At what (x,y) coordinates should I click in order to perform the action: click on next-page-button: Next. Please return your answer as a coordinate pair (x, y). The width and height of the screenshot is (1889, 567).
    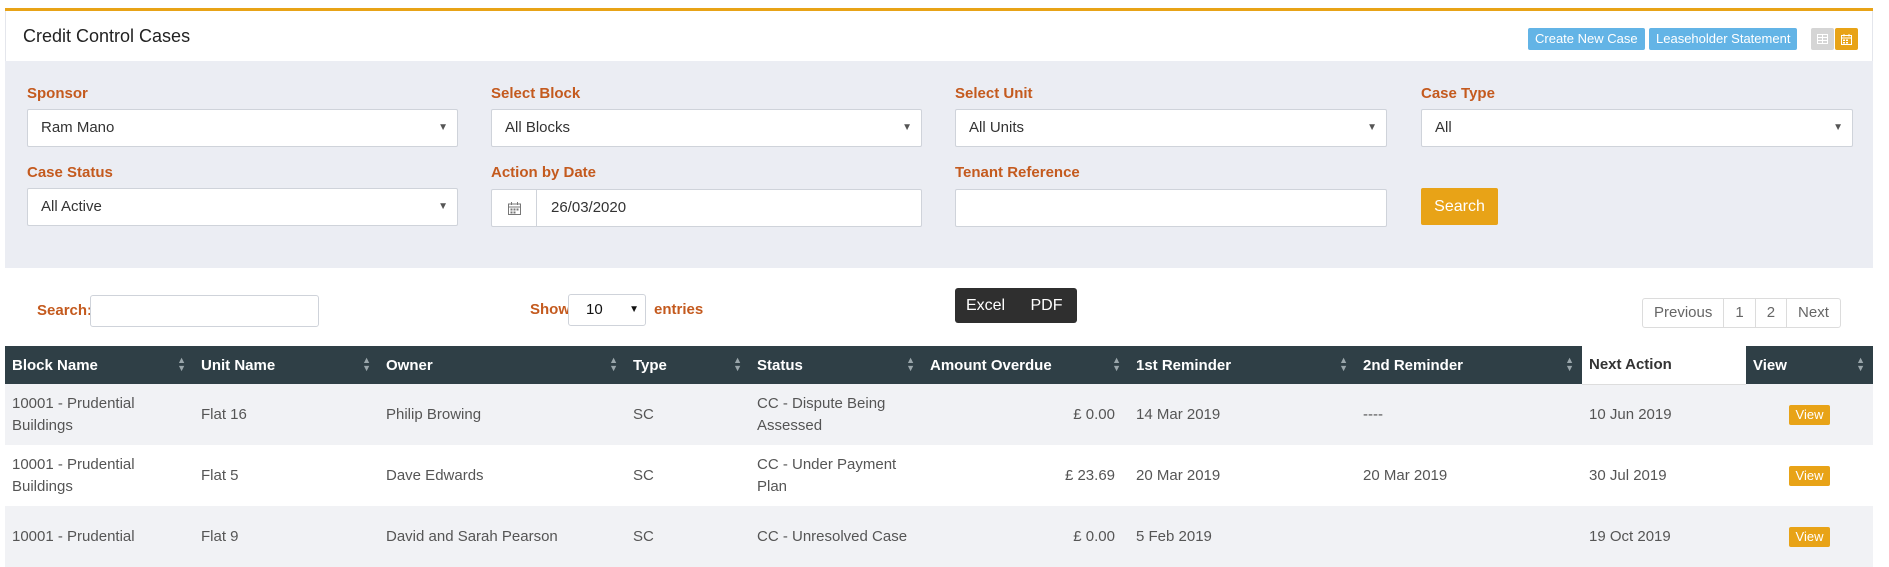
    Looking at the image, I should click on (1813, 313).